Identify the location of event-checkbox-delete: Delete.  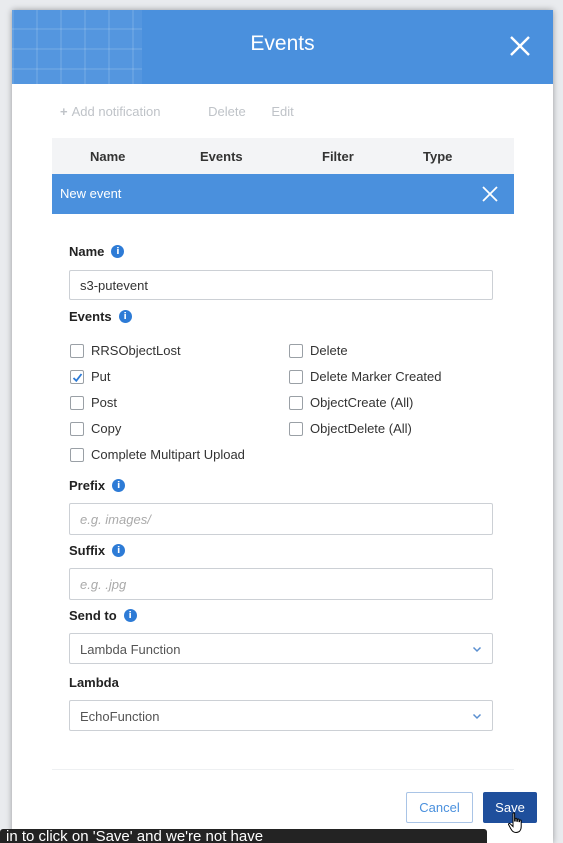
(318, 350).